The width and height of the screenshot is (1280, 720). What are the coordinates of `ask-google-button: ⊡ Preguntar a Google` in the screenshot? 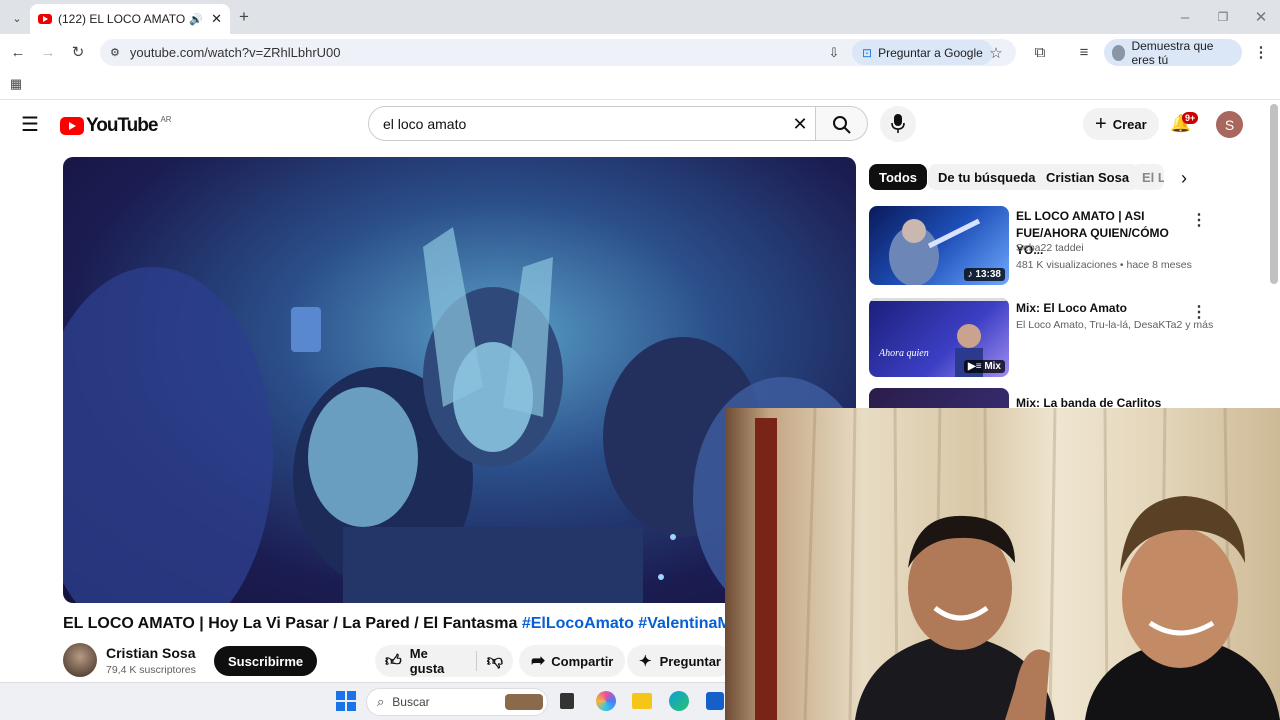 It's located at (922, 52).